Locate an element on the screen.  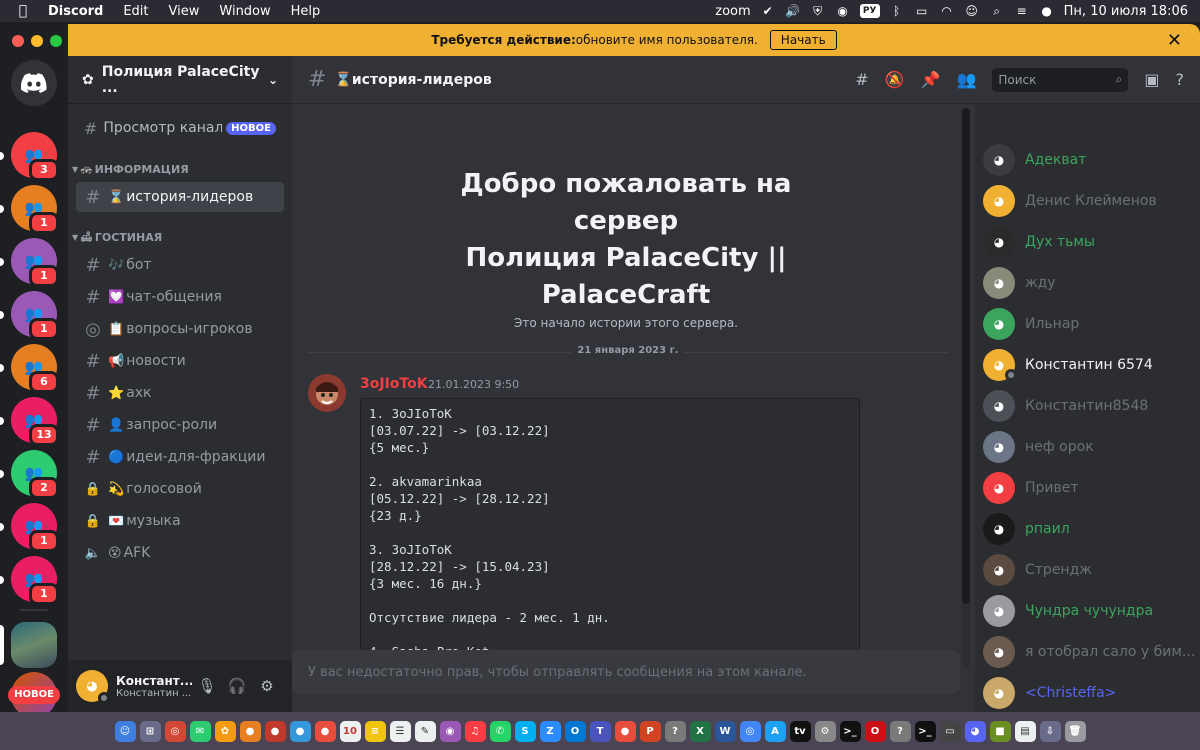
spotlight-icon: ⌕ is located at coordinates (997, 11).